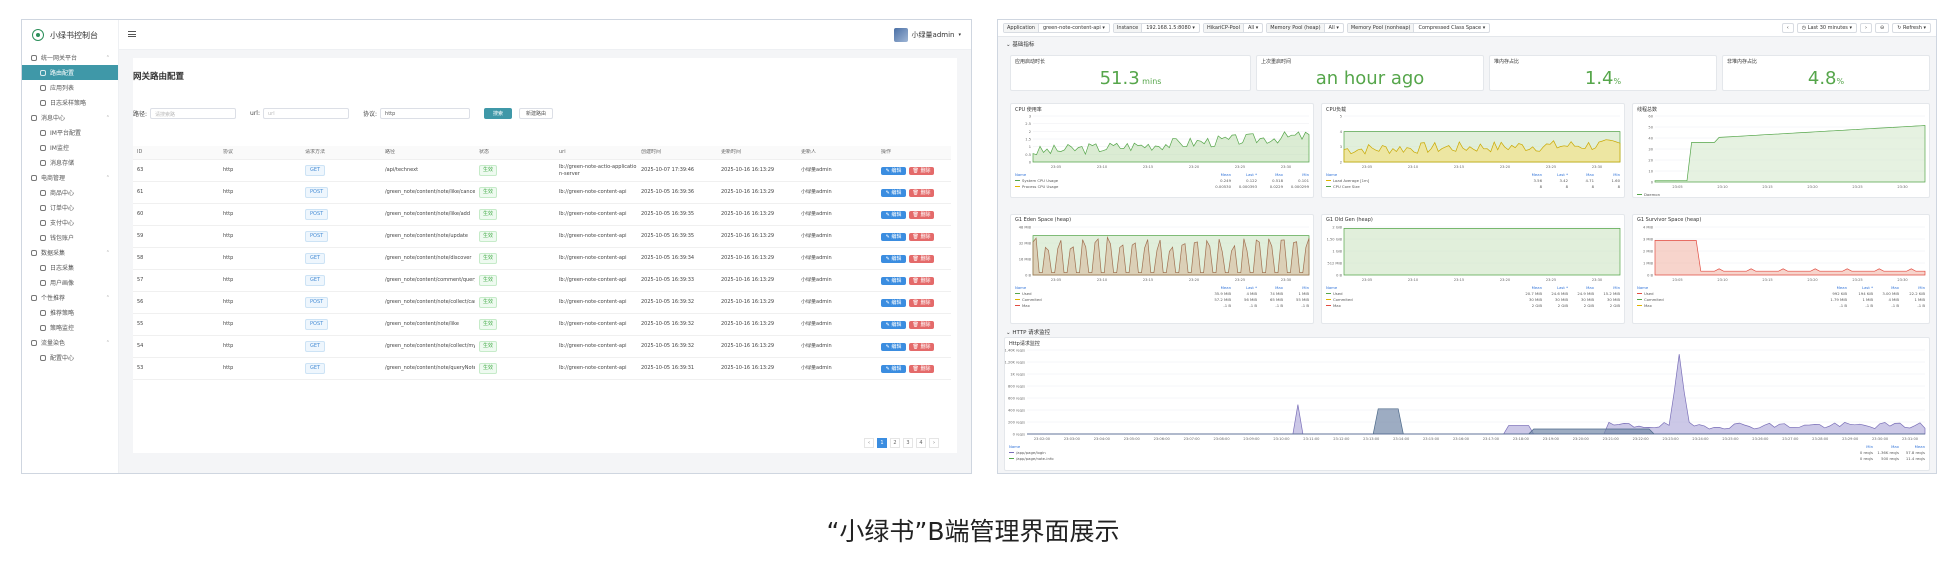  I want to click on user-menu: 小绿量admin ▾, so click(927, 35).